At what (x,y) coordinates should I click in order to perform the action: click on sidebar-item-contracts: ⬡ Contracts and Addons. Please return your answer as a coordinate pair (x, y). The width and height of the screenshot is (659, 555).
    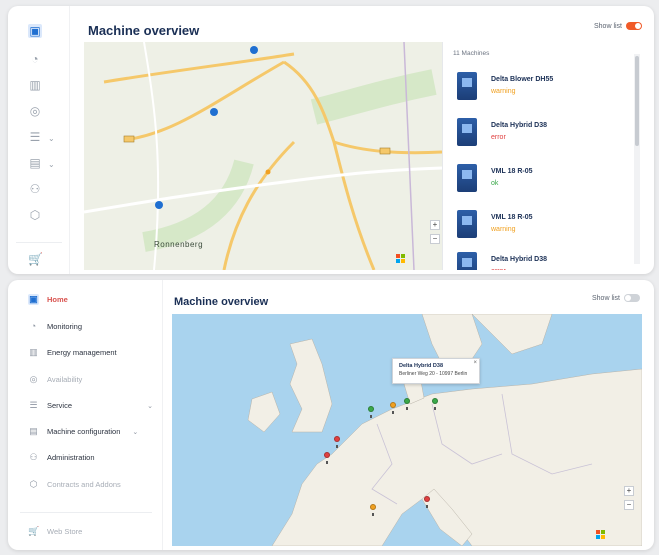
    Looking at the image, I should click on (74, 484).